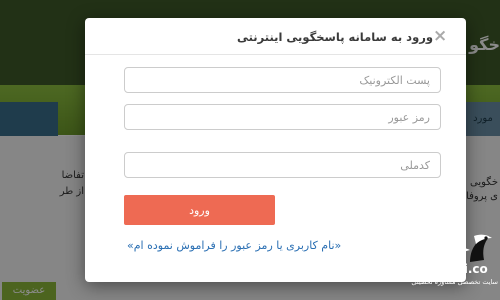 This screenshot has height=300, width=500. I want to click on password-field, so click(282, 117).